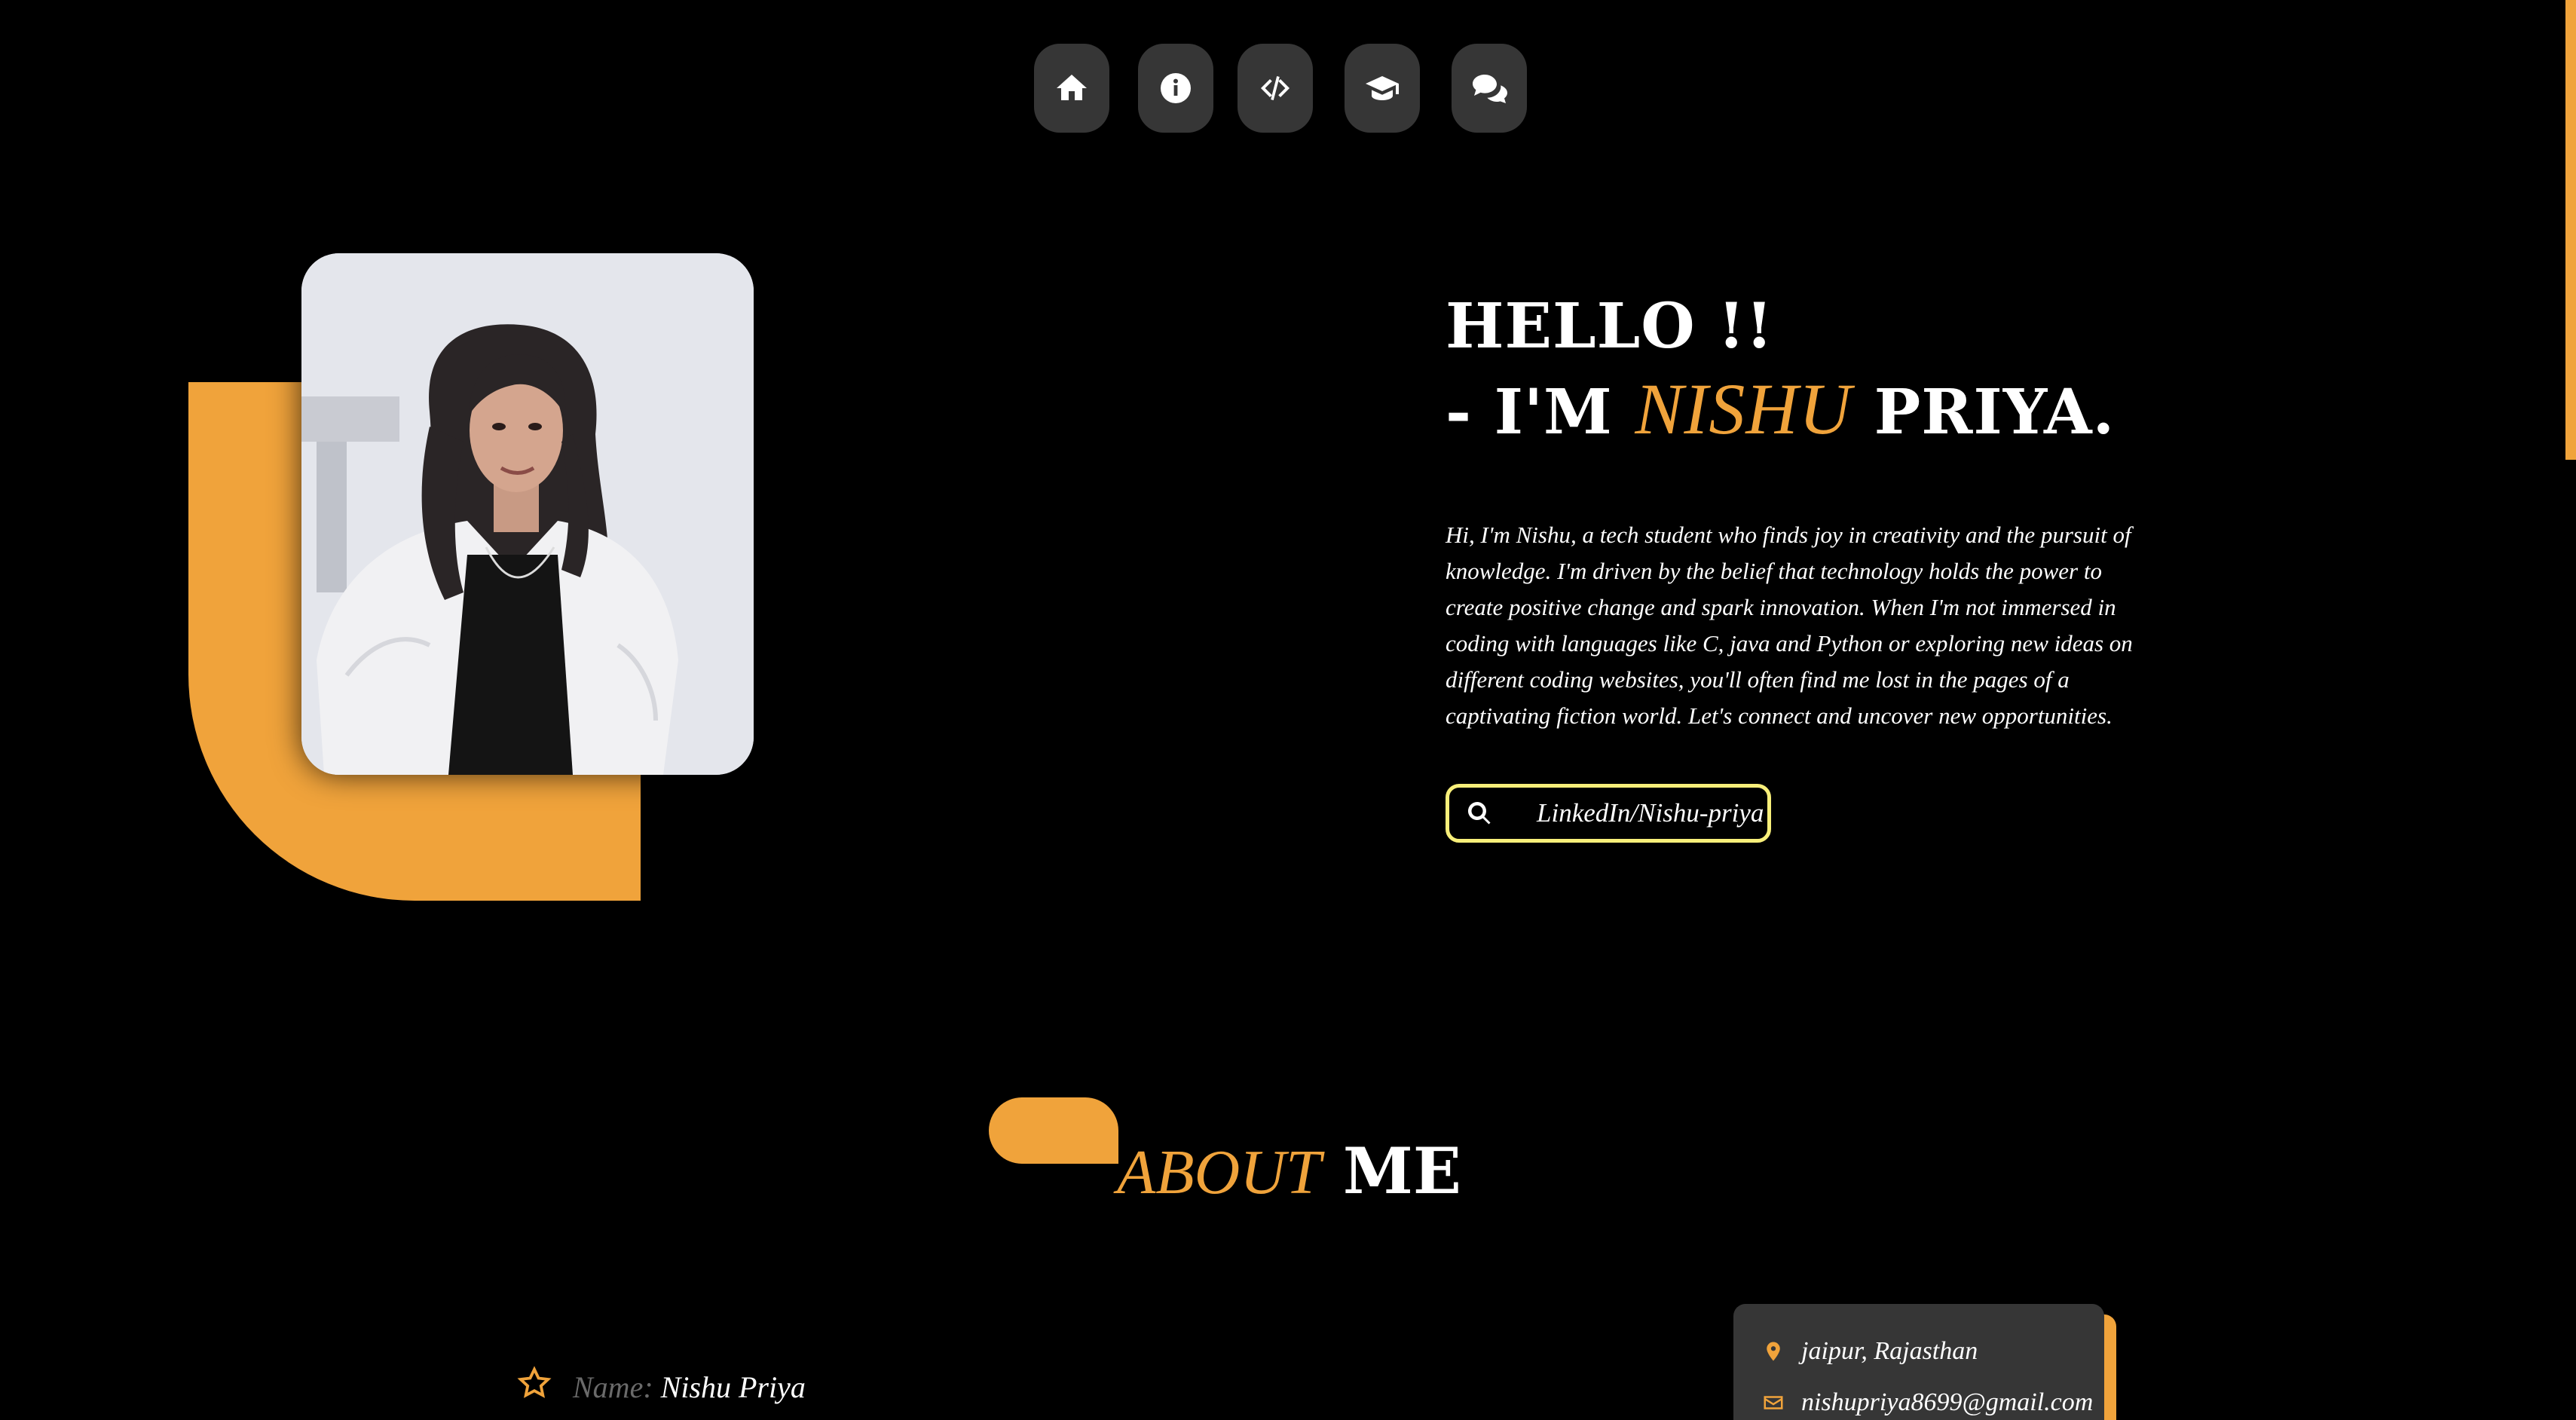  Describe the element at coordinates (1390, 1171) in the screenshot. I see `about-heading-rest: ME` at that location.